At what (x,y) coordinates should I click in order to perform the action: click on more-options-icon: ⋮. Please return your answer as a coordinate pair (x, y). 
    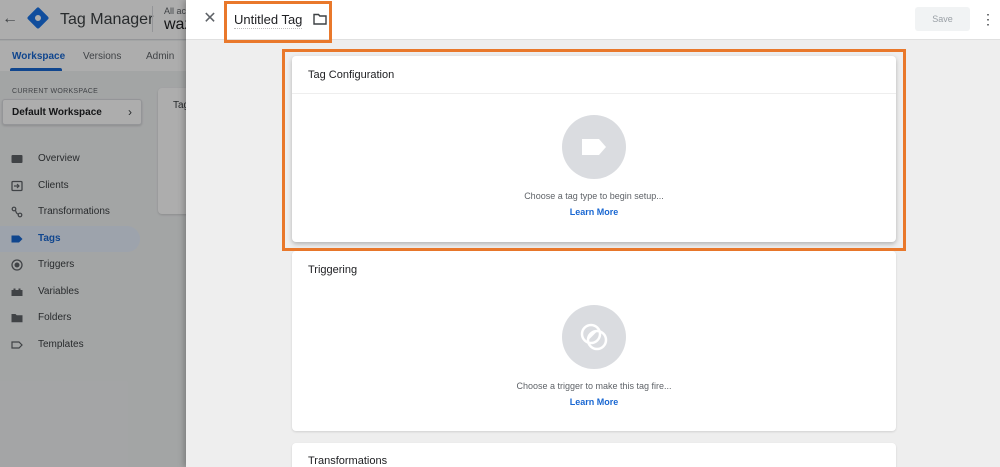
    Looking at the image, I should click on (988, 19).